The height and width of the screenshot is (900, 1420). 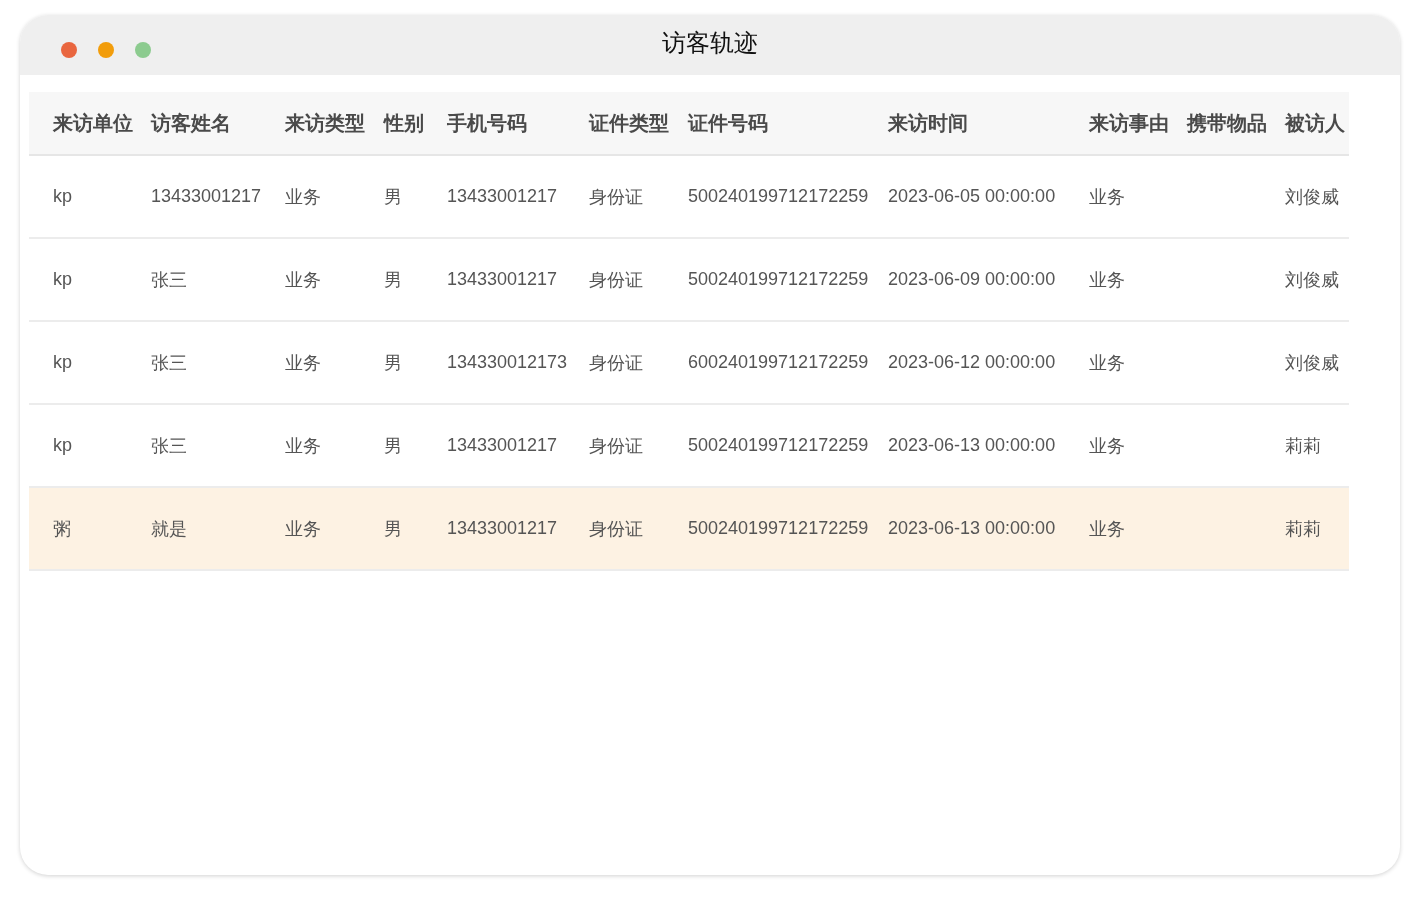 What do you see at coordinates (106, 50) in the screenshot?
I see `minimize-button` at bounding box center [106, 50].